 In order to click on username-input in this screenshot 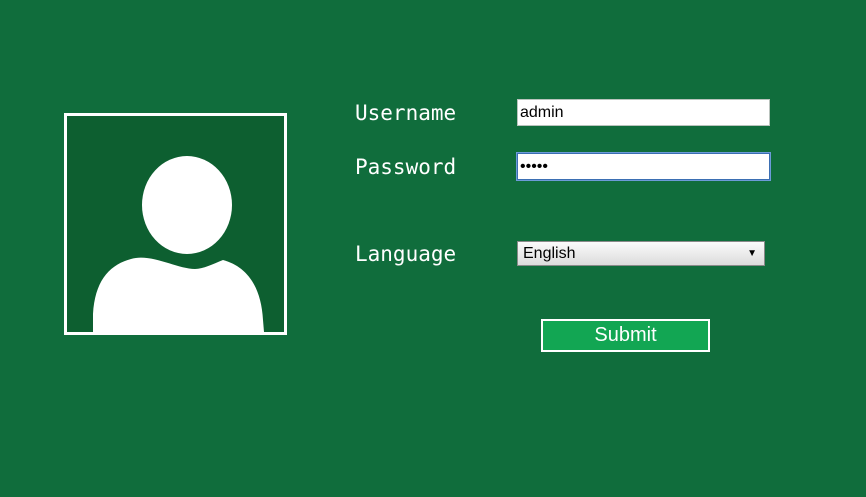, I will do `click(643, 112)`.